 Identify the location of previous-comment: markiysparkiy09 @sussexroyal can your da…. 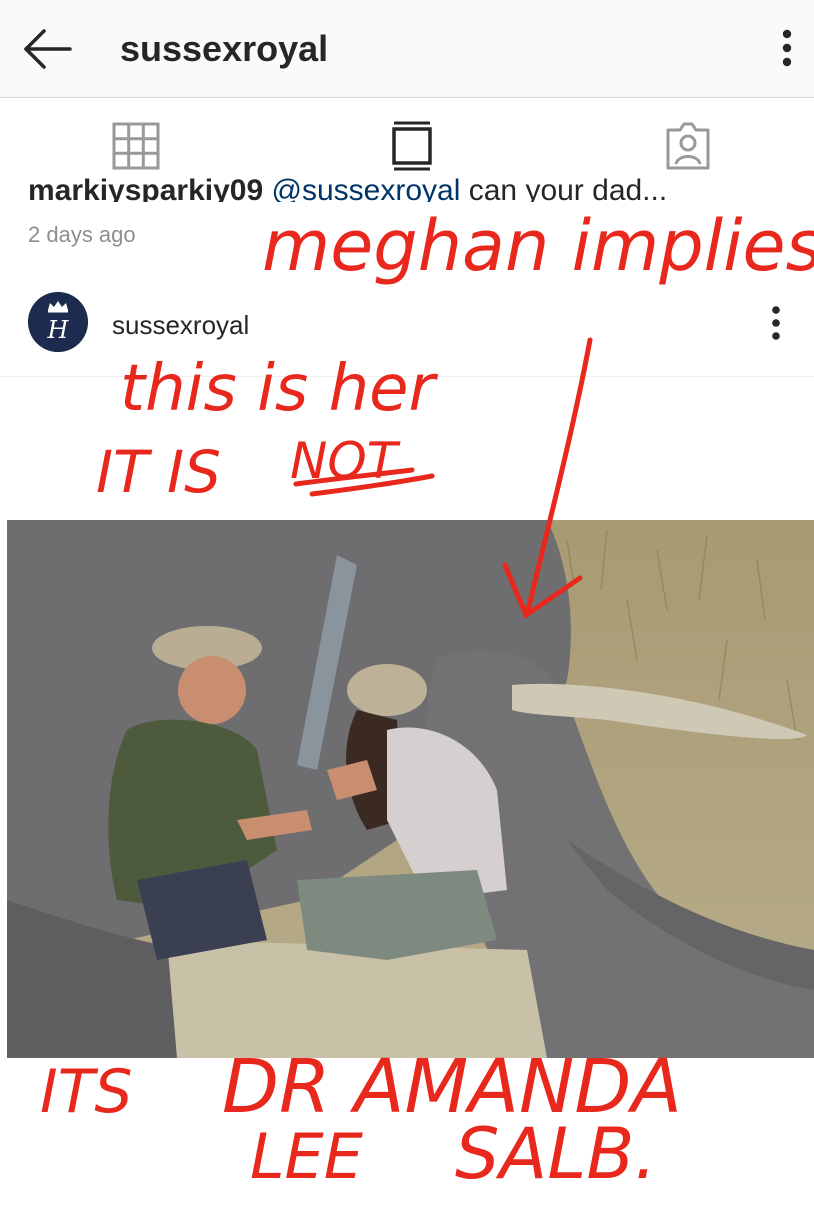
(347, 188).